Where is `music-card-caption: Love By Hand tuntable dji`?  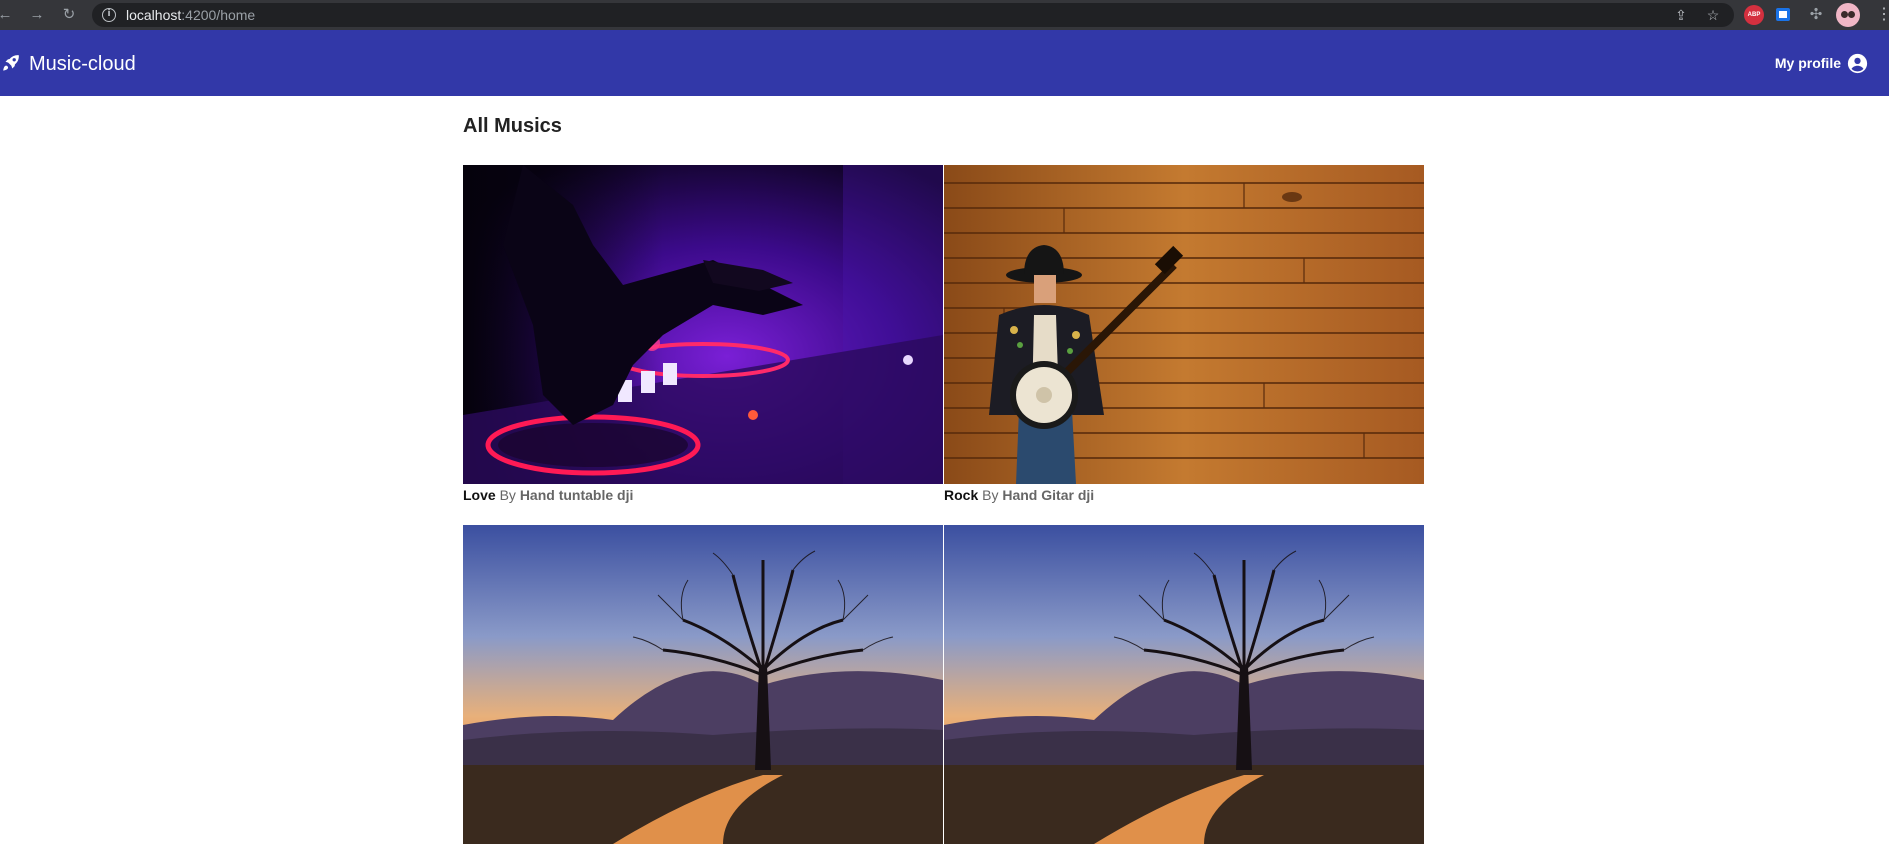 music-card-caption: Love By Hand tuntable dji is located at coordinates (548, 495).